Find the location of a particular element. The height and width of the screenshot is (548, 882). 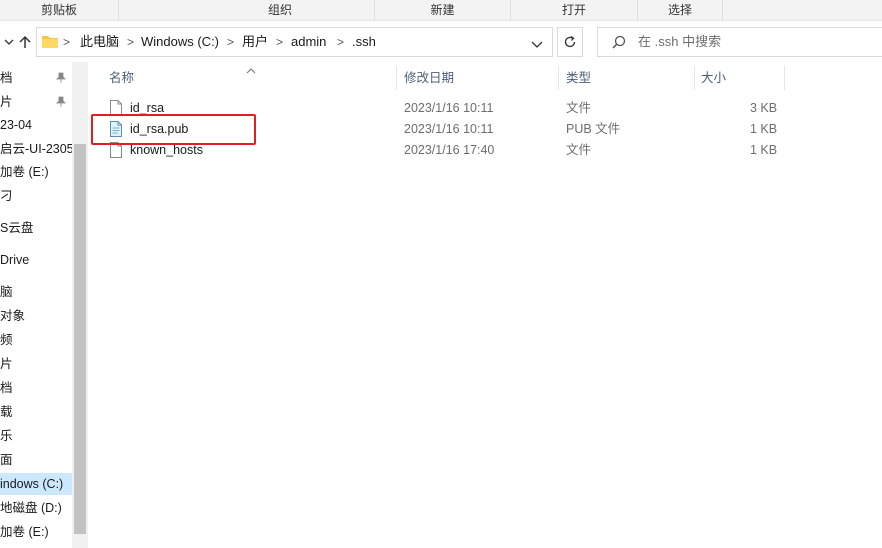

nav-item-label: 地磁盘 (D:) is located at coordinates (31, 508).